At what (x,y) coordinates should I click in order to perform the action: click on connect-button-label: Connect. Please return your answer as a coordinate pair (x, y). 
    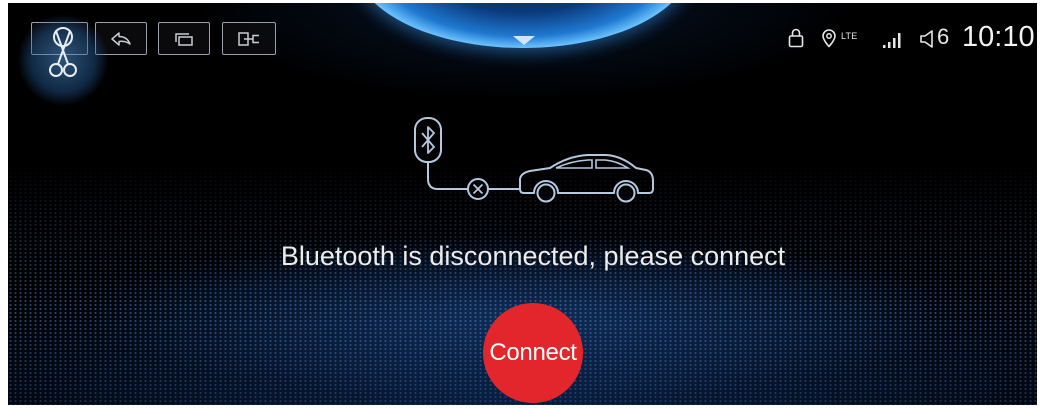
    Looking at the image, I should click on (533, 352).